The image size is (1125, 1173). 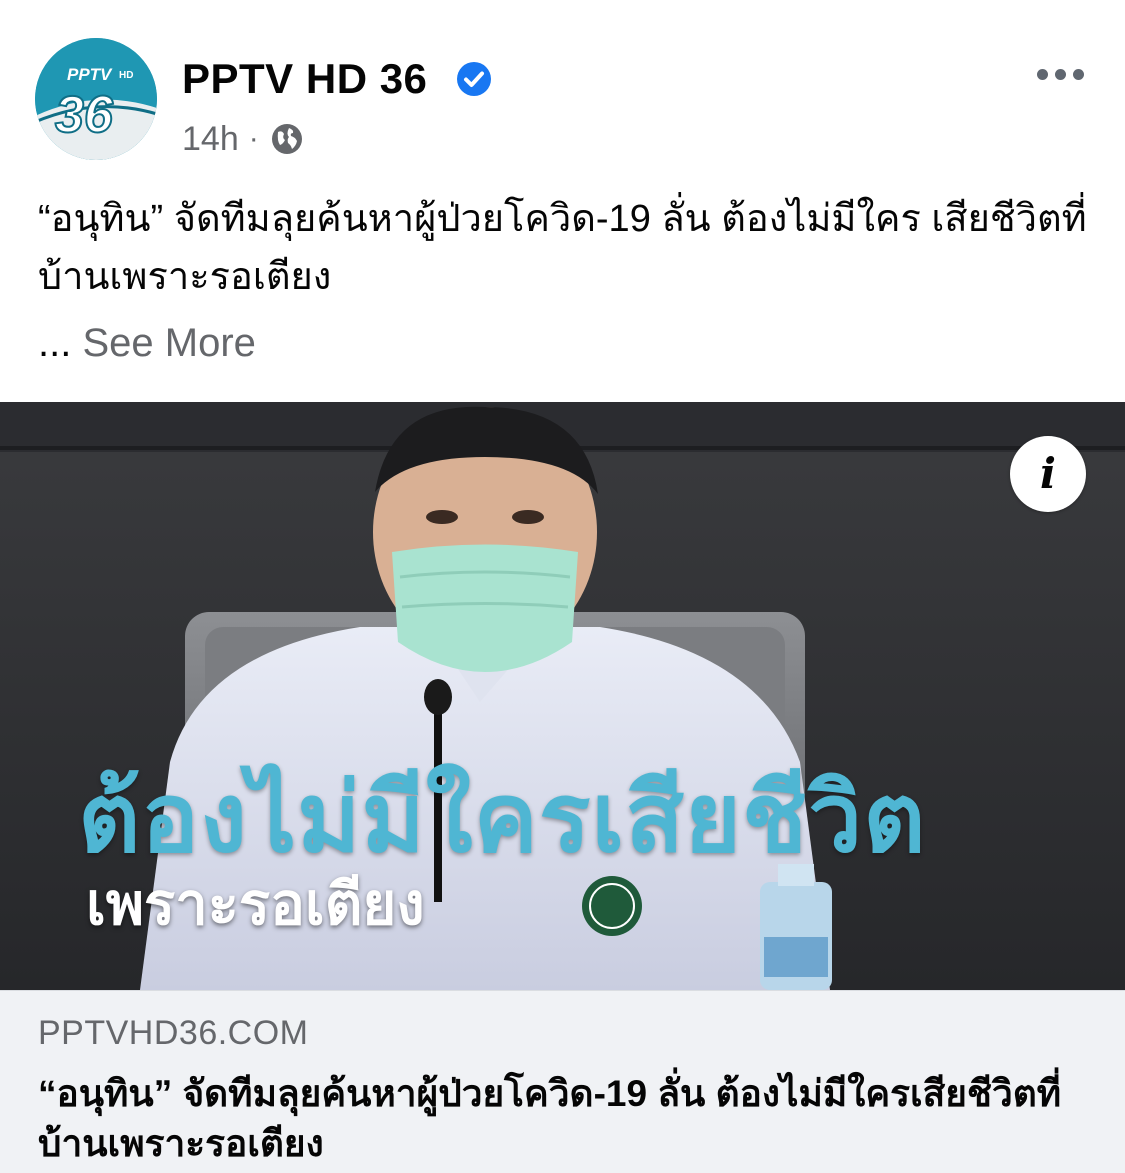 I want to click on page-avatar: PPTV HD 36, so click(x=96, y=99).